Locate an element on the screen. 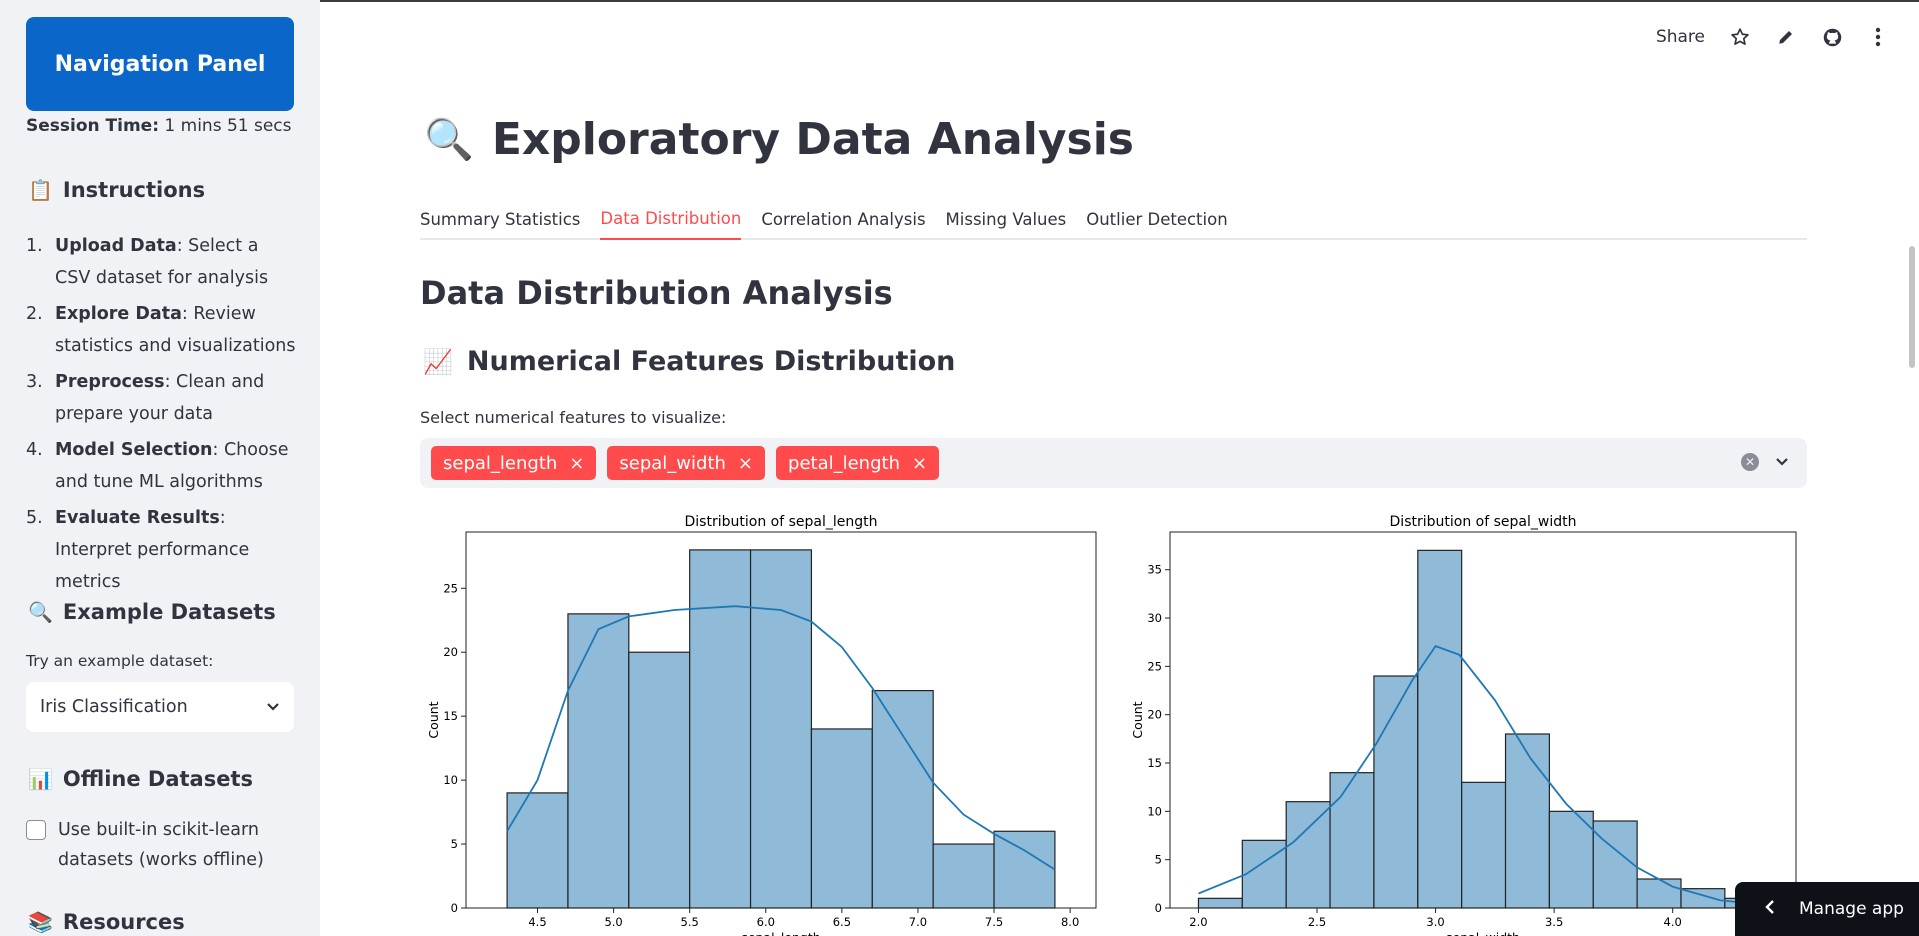 This screenshot has height=936, width=1919. share-button: Share is located at coordinates (1680, 37).